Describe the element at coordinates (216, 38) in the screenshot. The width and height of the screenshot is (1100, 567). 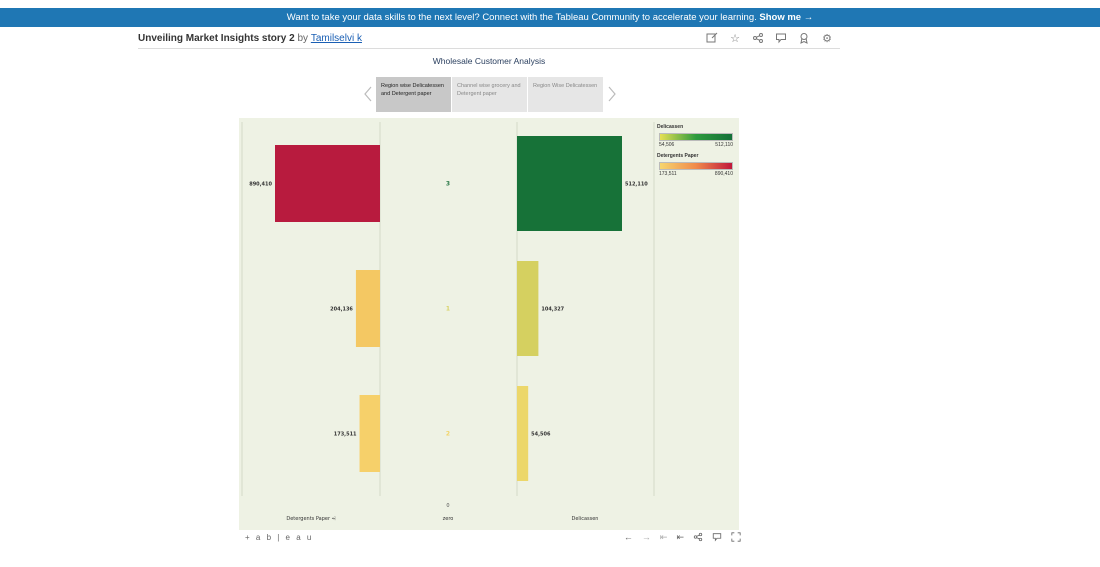
I see `story-title: Unveiling Market Insights story 2` at that location.